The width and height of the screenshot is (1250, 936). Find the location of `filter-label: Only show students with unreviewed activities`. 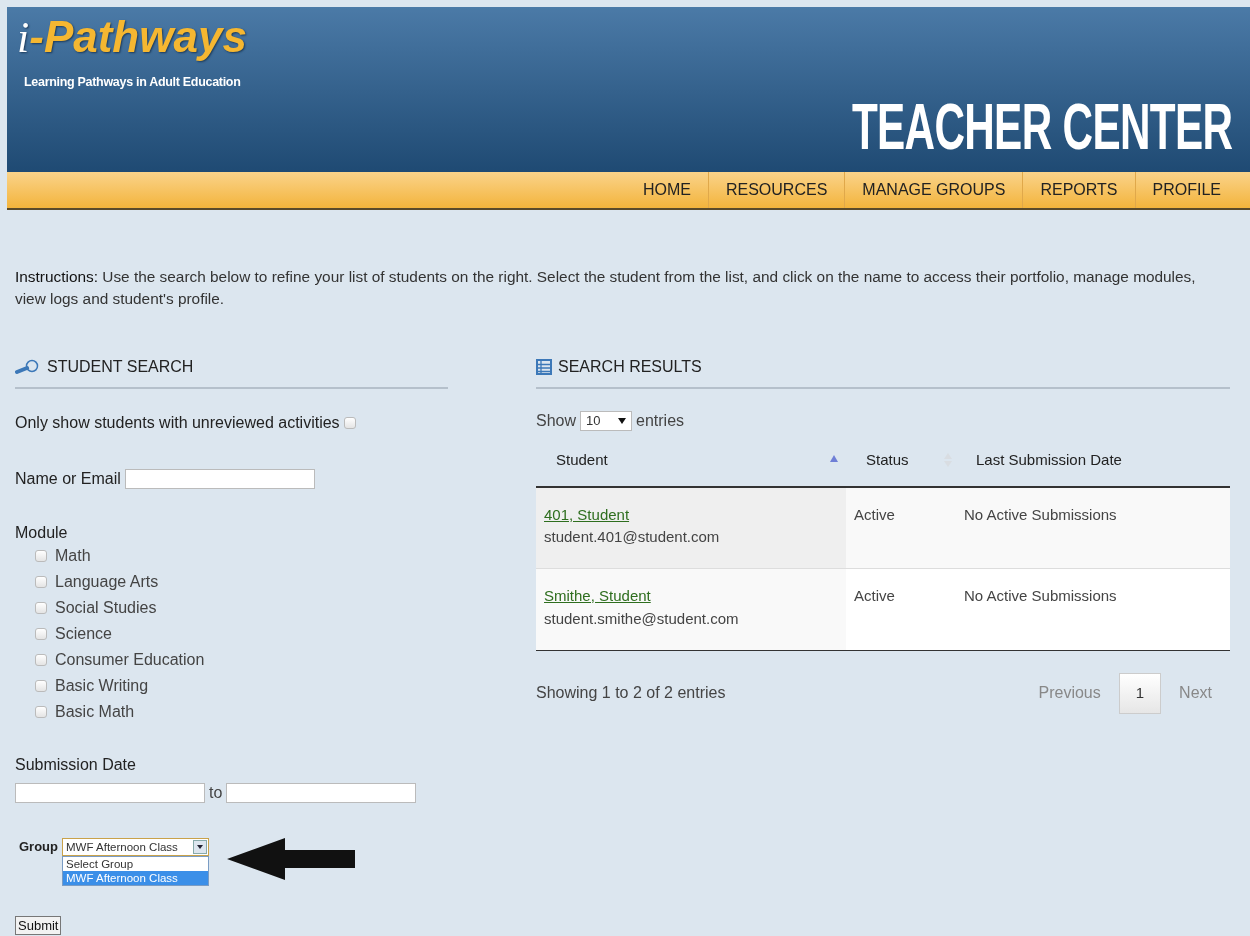

filter-label: Only show students with unreviewed activities is located at coordinates (177, 423).